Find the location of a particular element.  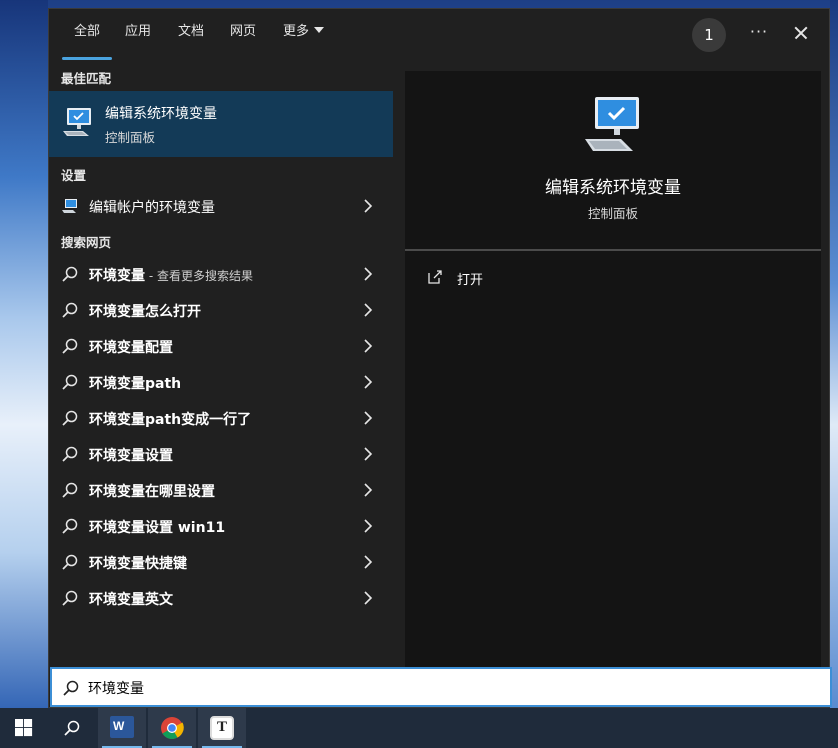

web-result-text: 环境变量英文 is located at coordinates (131, 600).